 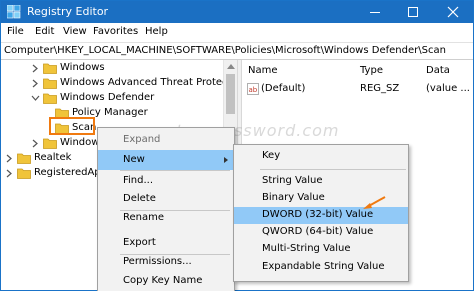 What do you see at coordinates (139, 198) in the screenshot?
I see `context-menu-item-label: Delete` at bounding box center [139, 198].